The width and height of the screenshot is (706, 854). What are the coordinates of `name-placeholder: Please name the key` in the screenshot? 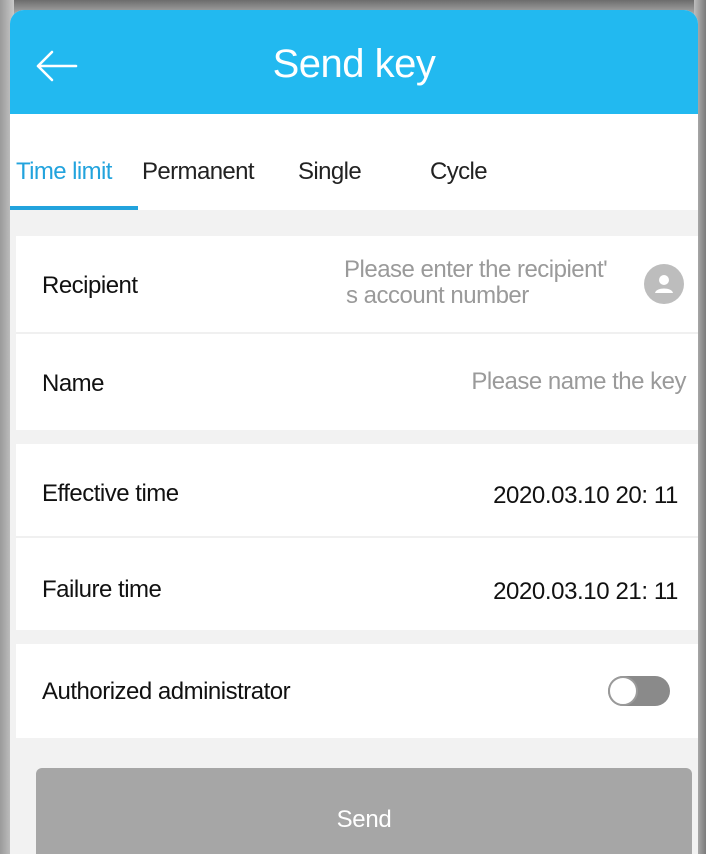 It's located at (578, 381).